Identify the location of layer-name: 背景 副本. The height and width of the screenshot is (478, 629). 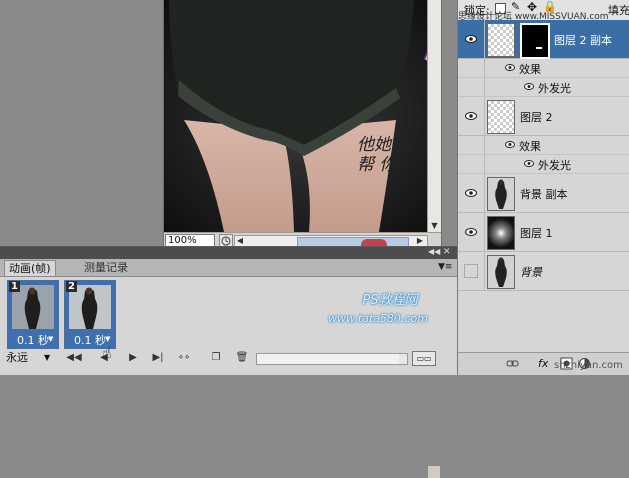
(544, 194).